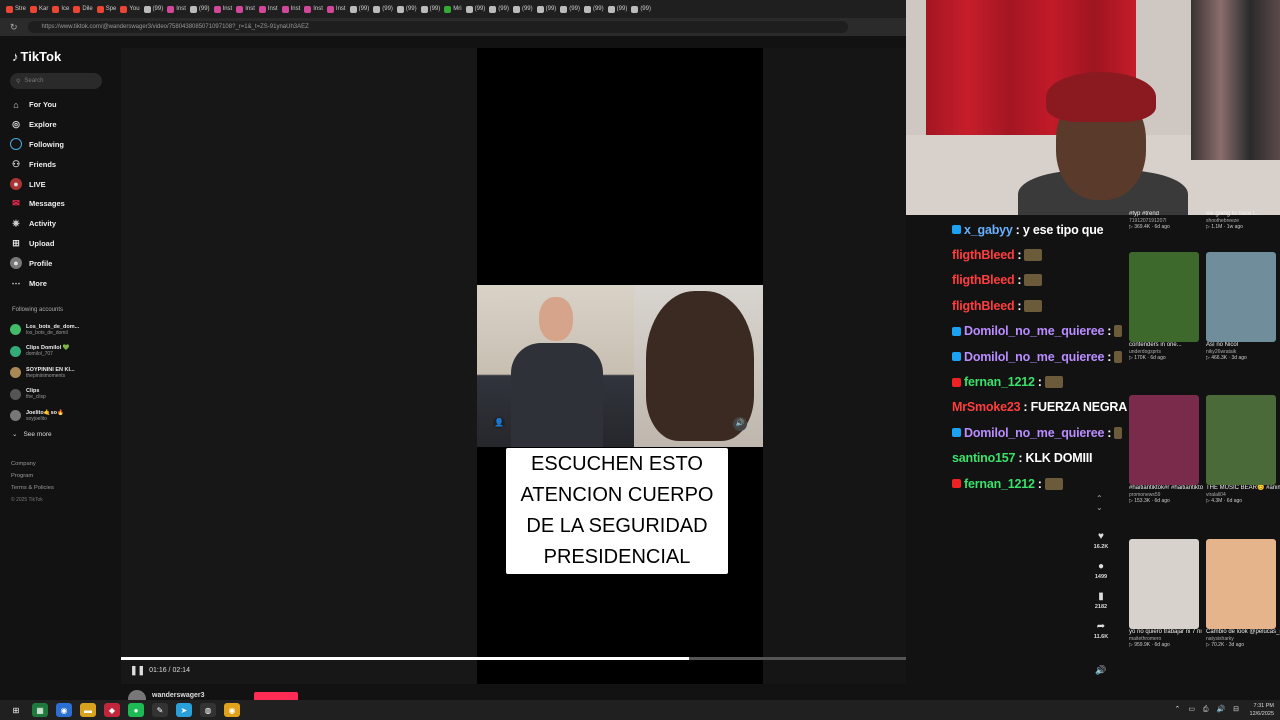 The width and height of the screenshot is (1280, 720). I want to click on tab-label: Kar, so click(44, 9).